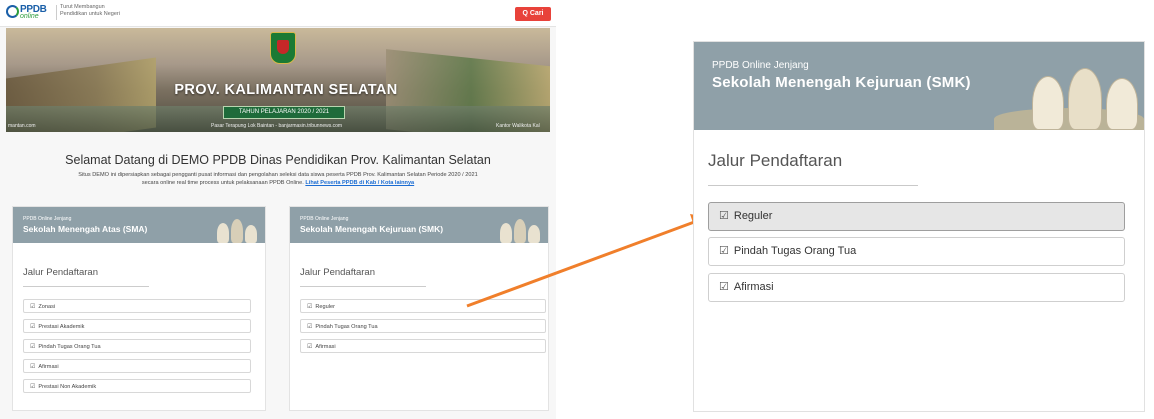 The image size is (1154, 419). Describe the element at coordinates (137, 346) in the screenshot. I see `sma-option-pindah-tugas: ☑ Pindah Tugas Orang Tua` at that location.